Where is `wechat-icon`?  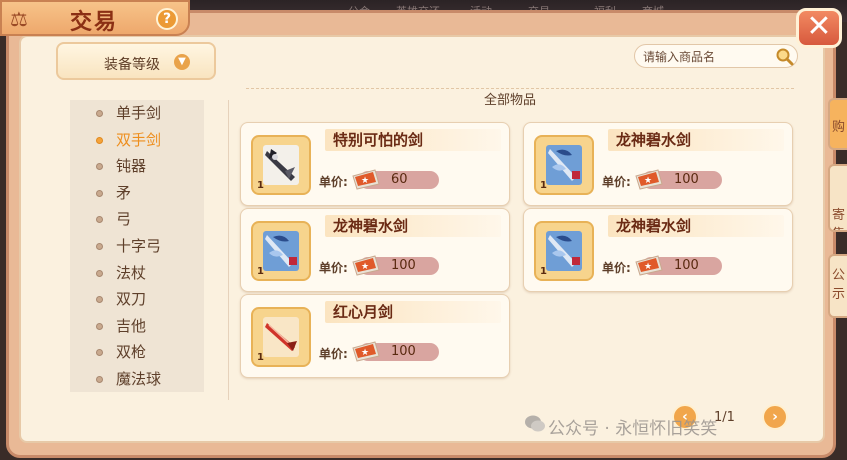
wechat-icon is located at coordinates (535, 423).